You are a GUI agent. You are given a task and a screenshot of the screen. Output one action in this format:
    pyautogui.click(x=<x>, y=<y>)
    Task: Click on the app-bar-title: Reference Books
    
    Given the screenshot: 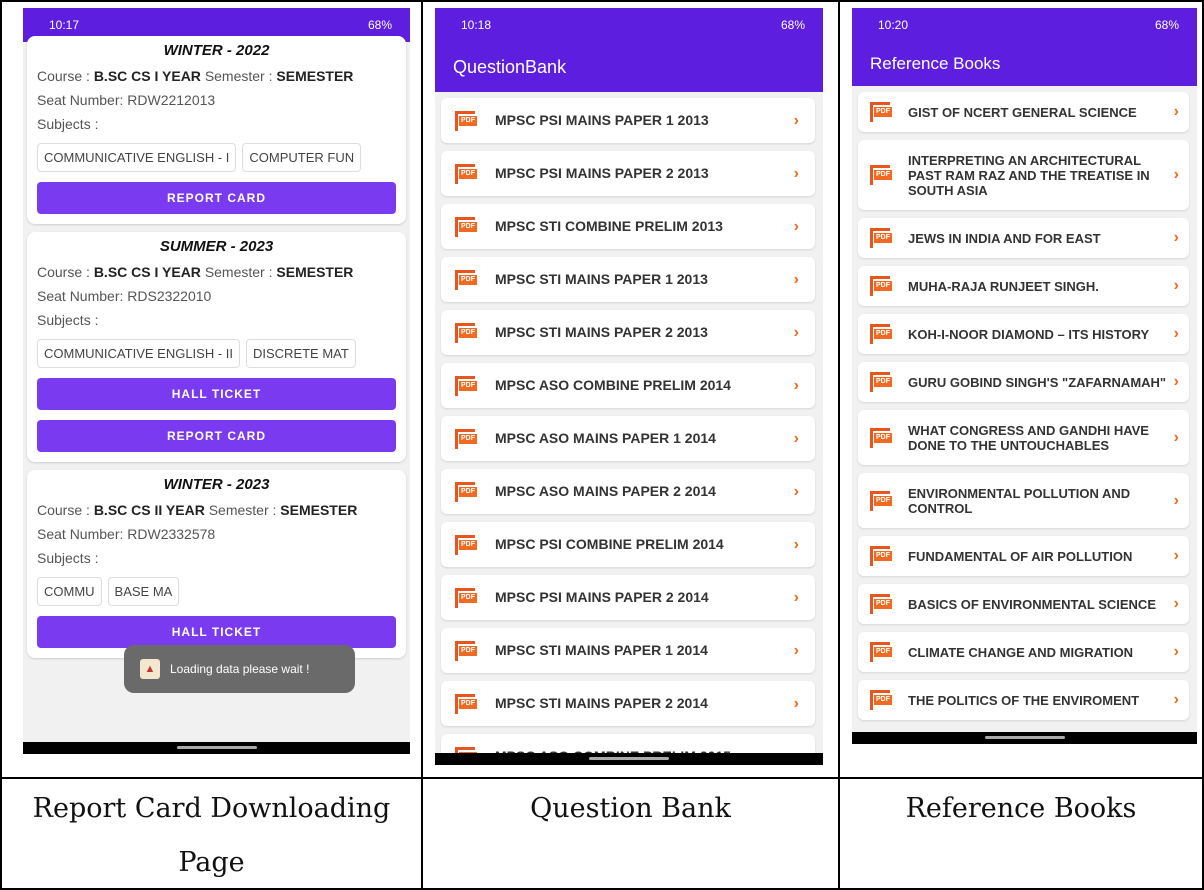 What is the action you would take?
    pyautogui.click(x=1024, y=64)
    